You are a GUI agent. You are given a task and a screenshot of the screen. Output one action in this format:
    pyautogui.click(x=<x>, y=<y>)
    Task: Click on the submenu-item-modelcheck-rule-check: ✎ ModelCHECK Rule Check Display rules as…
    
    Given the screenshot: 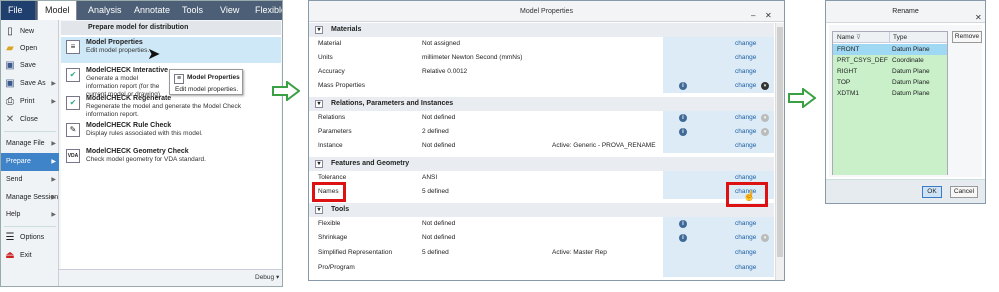 What is the action you would take?
    pyautogui.click(x=171, y=132)
    